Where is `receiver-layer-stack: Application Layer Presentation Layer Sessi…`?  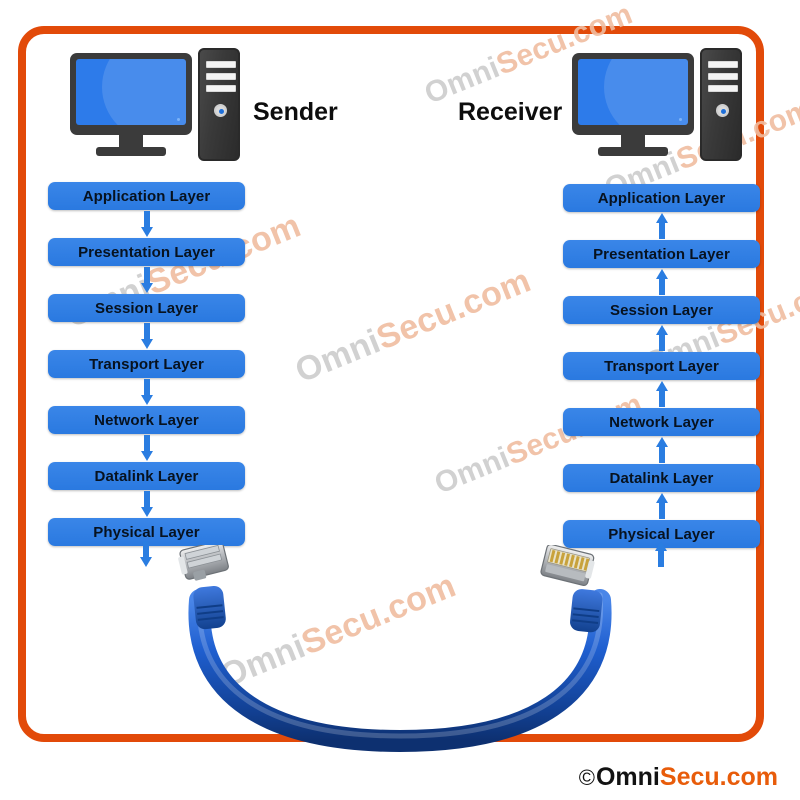
receiver-layer-stack: Application Layer Presentation Layer Sessi… is located at coordinates (661, 366).